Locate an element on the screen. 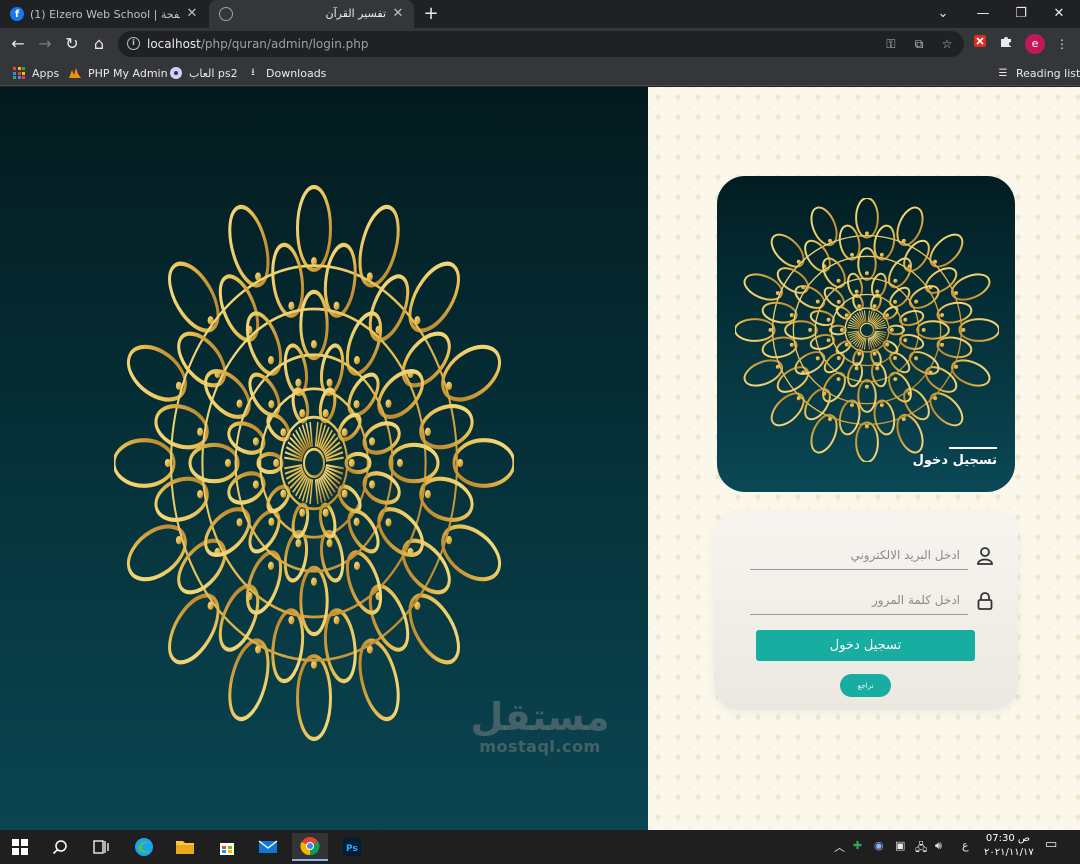  mail-icon is located at coordinates (268, 847).